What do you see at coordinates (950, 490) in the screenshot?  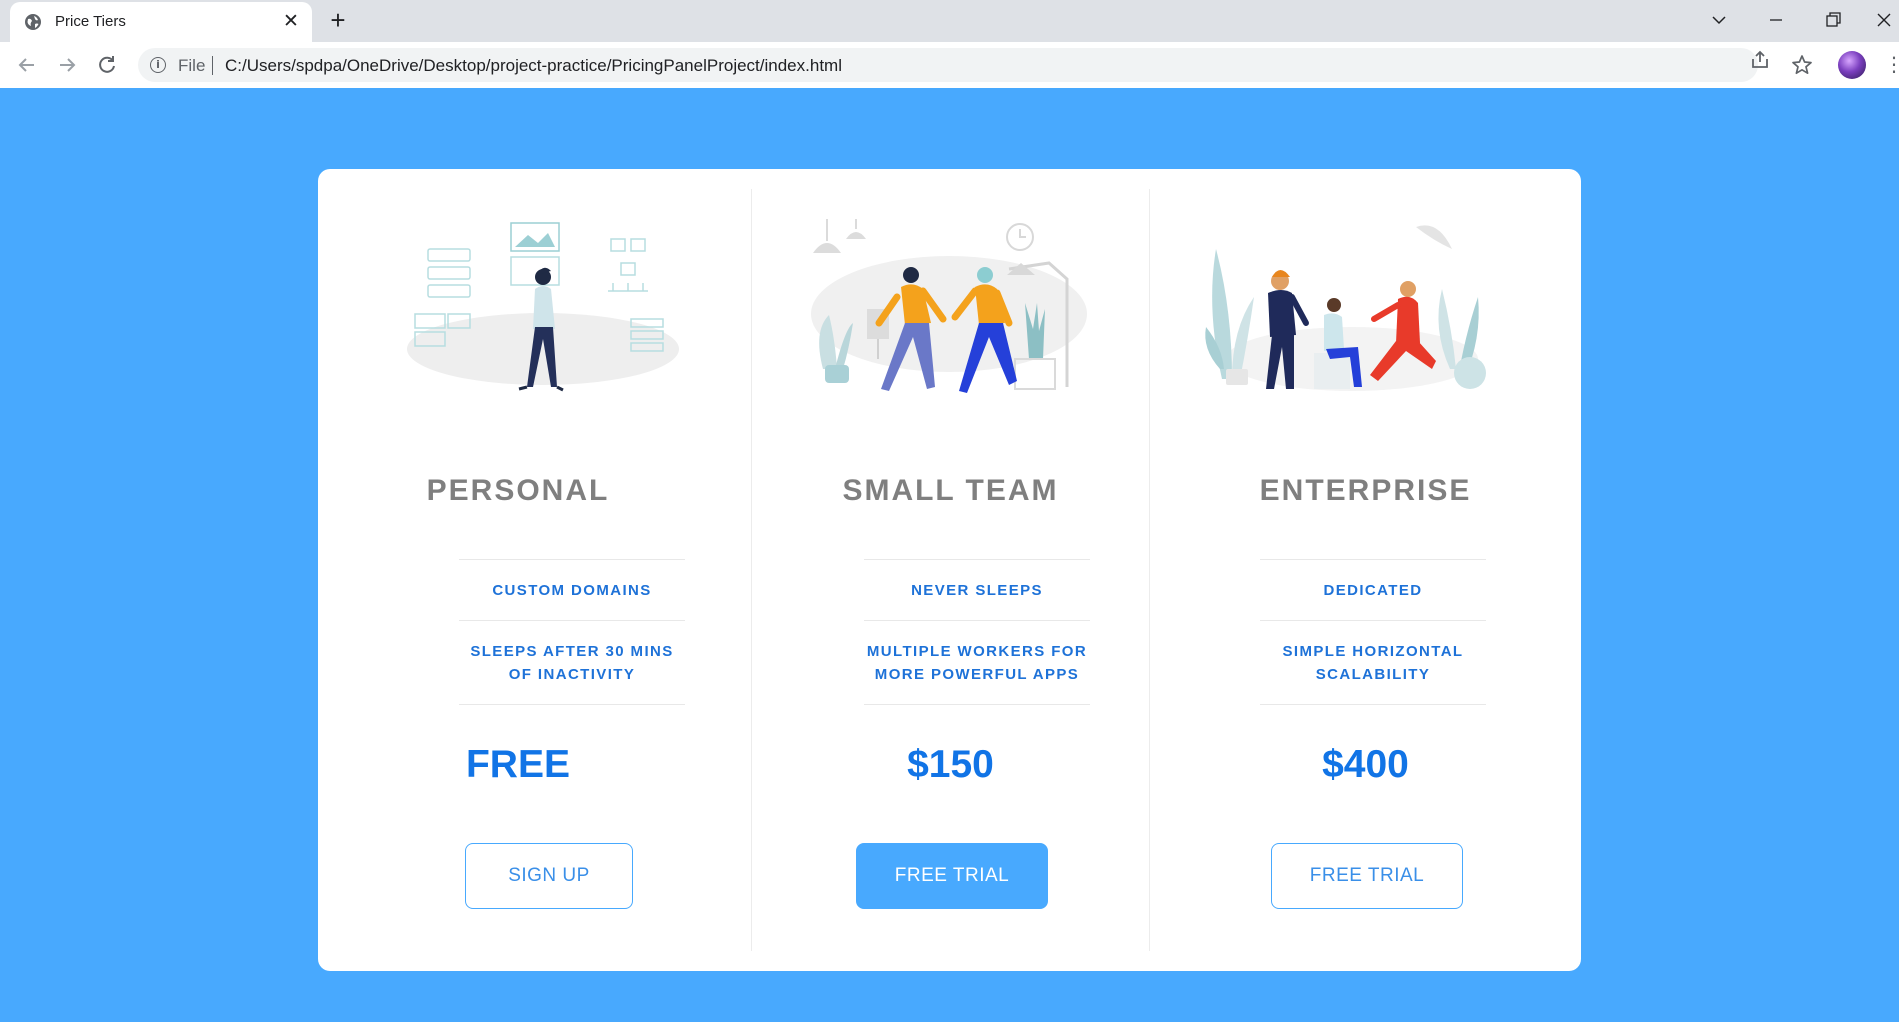 I see `tier-name: SMALL TEAM` at bounding box center [950, 490].